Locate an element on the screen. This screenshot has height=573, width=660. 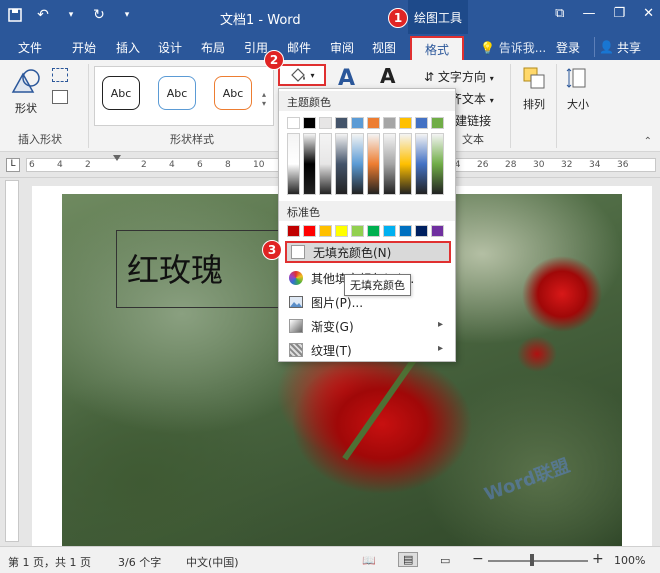
shape-style-black: Abc is located at coordinates (121, 93).